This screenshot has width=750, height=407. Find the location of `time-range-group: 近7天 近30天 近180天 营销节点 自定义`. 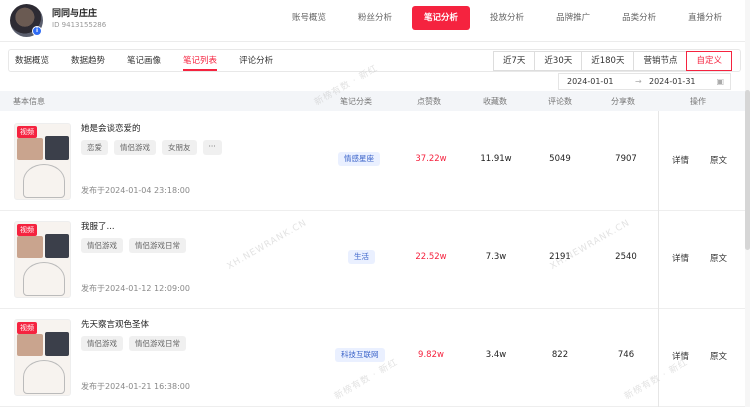

time-range-group: 近7天 近30天 近180天 营销节点 自定义 is located at coordinates (612, 61).